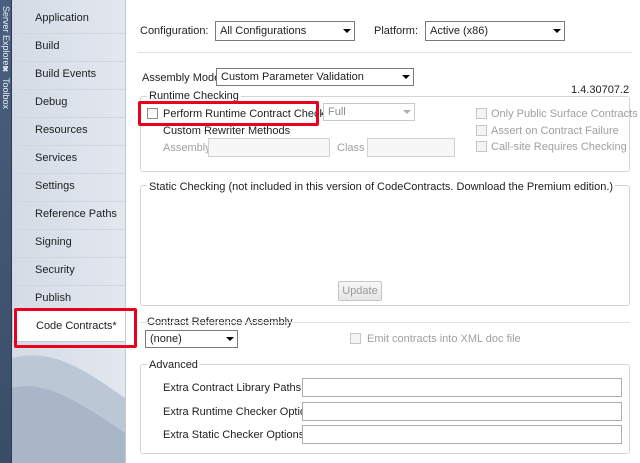 This screenshot has width=640, height=463. I want to click on call-site-requires-checkbox, so click(481, 146).